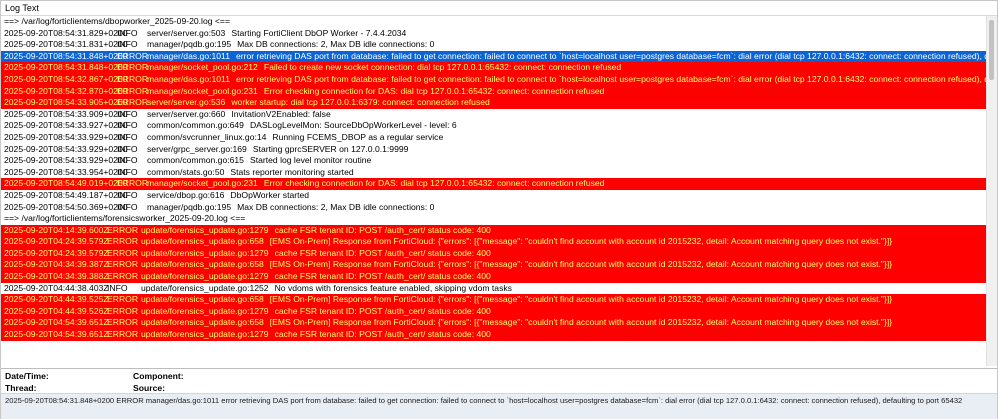 Image resolution: width=998 pixels, height=419 pixels. What do you see at coordinates (56, 299) in the screenshot?
I see `log-timestamp: 2025-09-20T04:44:39.525Z` at bounding box center [56, 299].